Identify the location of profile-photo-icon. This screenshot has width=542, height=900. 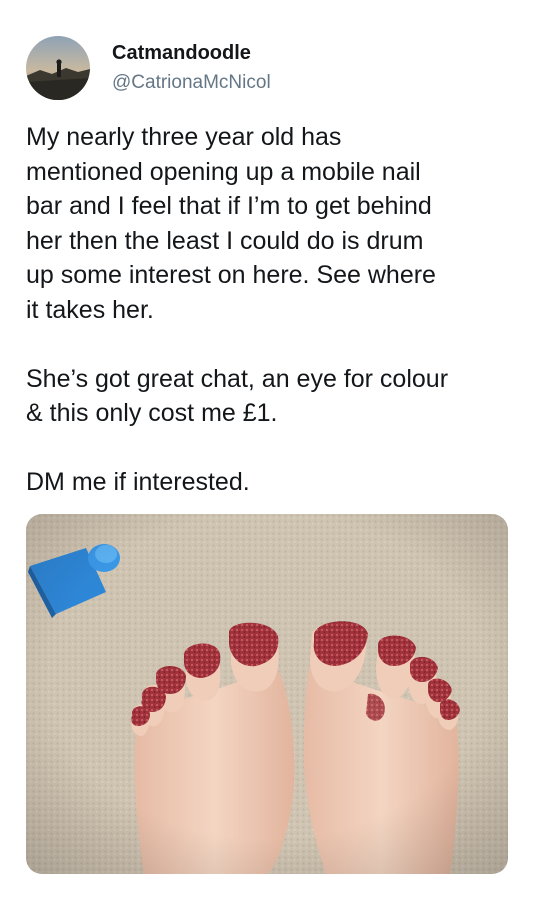
(58, 68).